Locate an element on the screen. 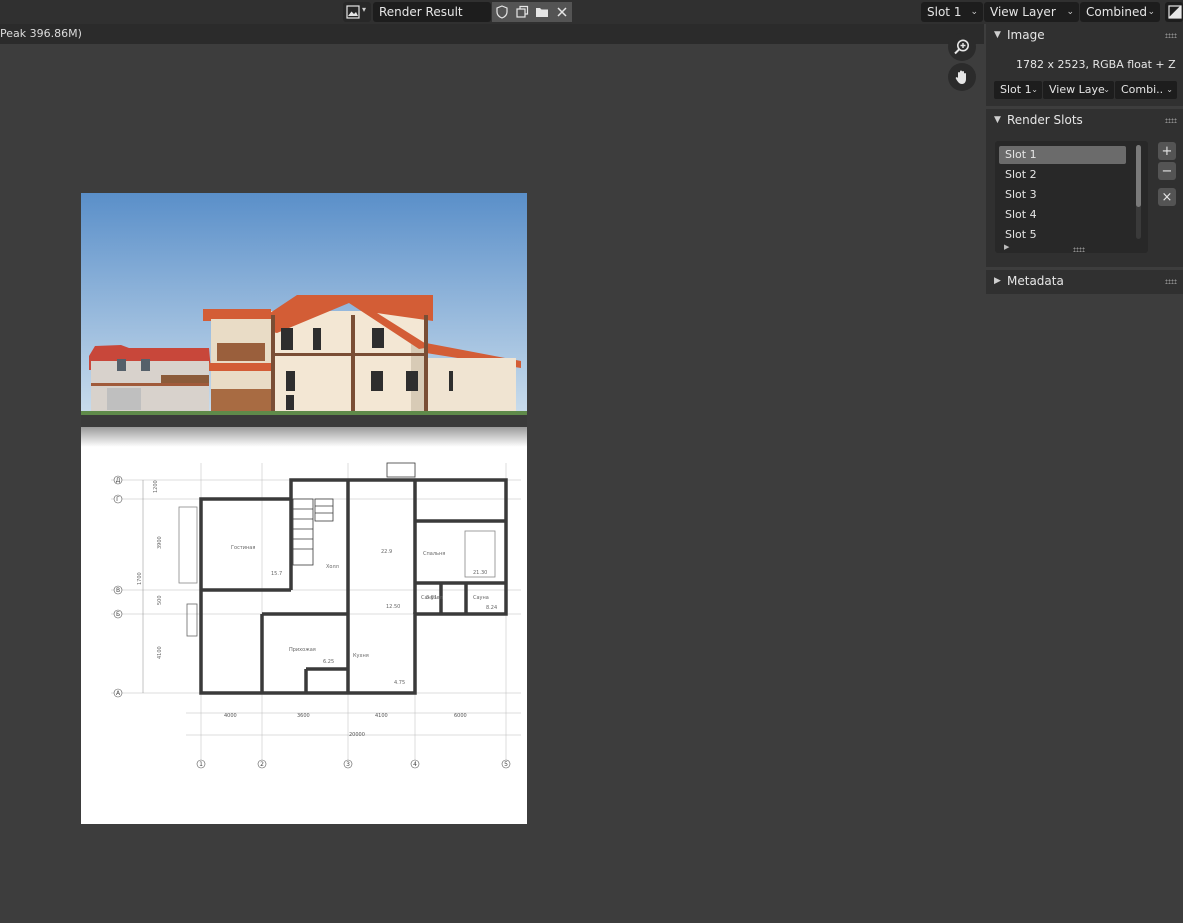  render-status-text: Peak 396.86M) is located at coordinates (41, 33).